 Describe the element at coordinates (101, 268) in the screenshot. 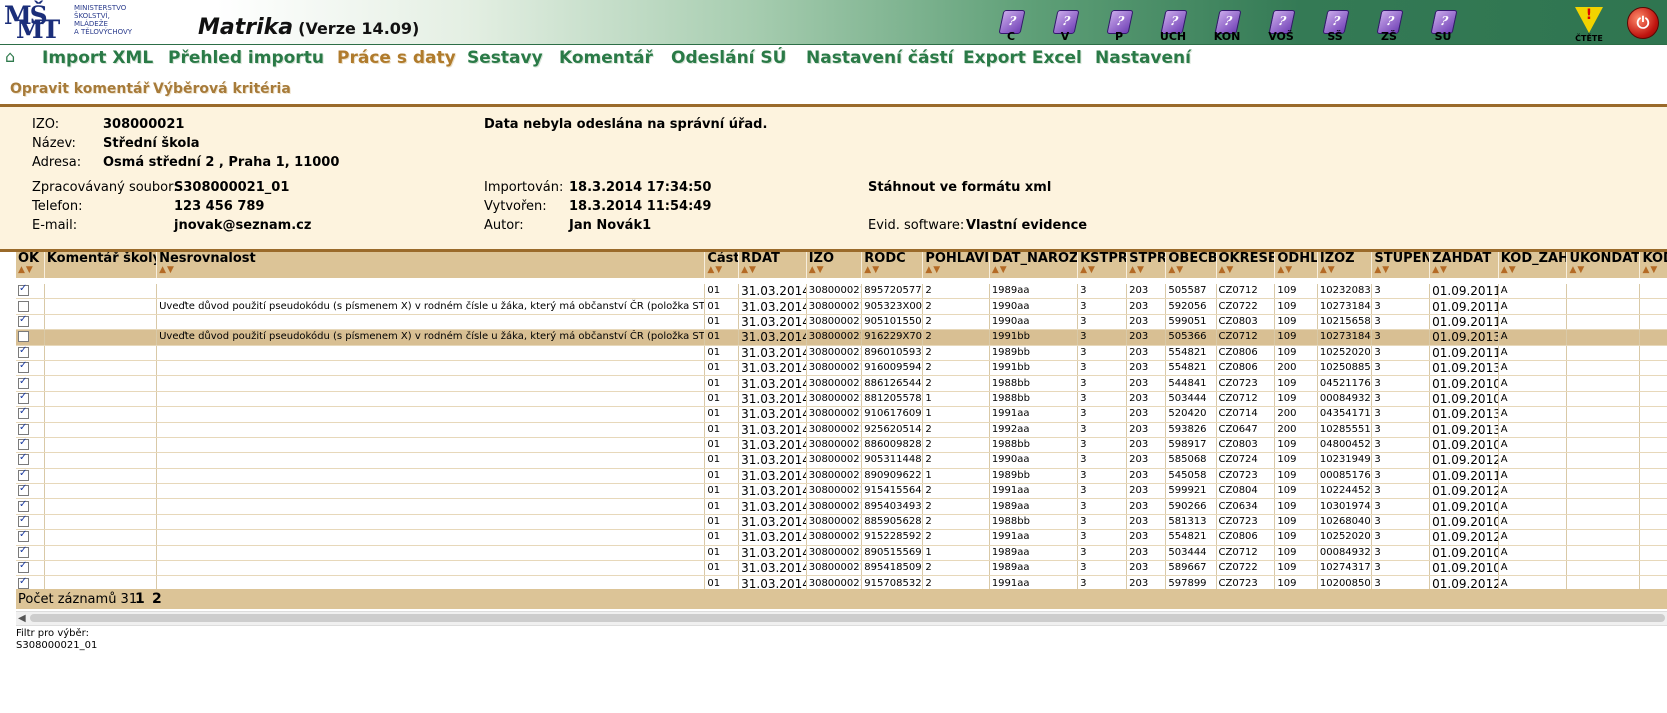

I see `column-header: Komentář školy` at that location.